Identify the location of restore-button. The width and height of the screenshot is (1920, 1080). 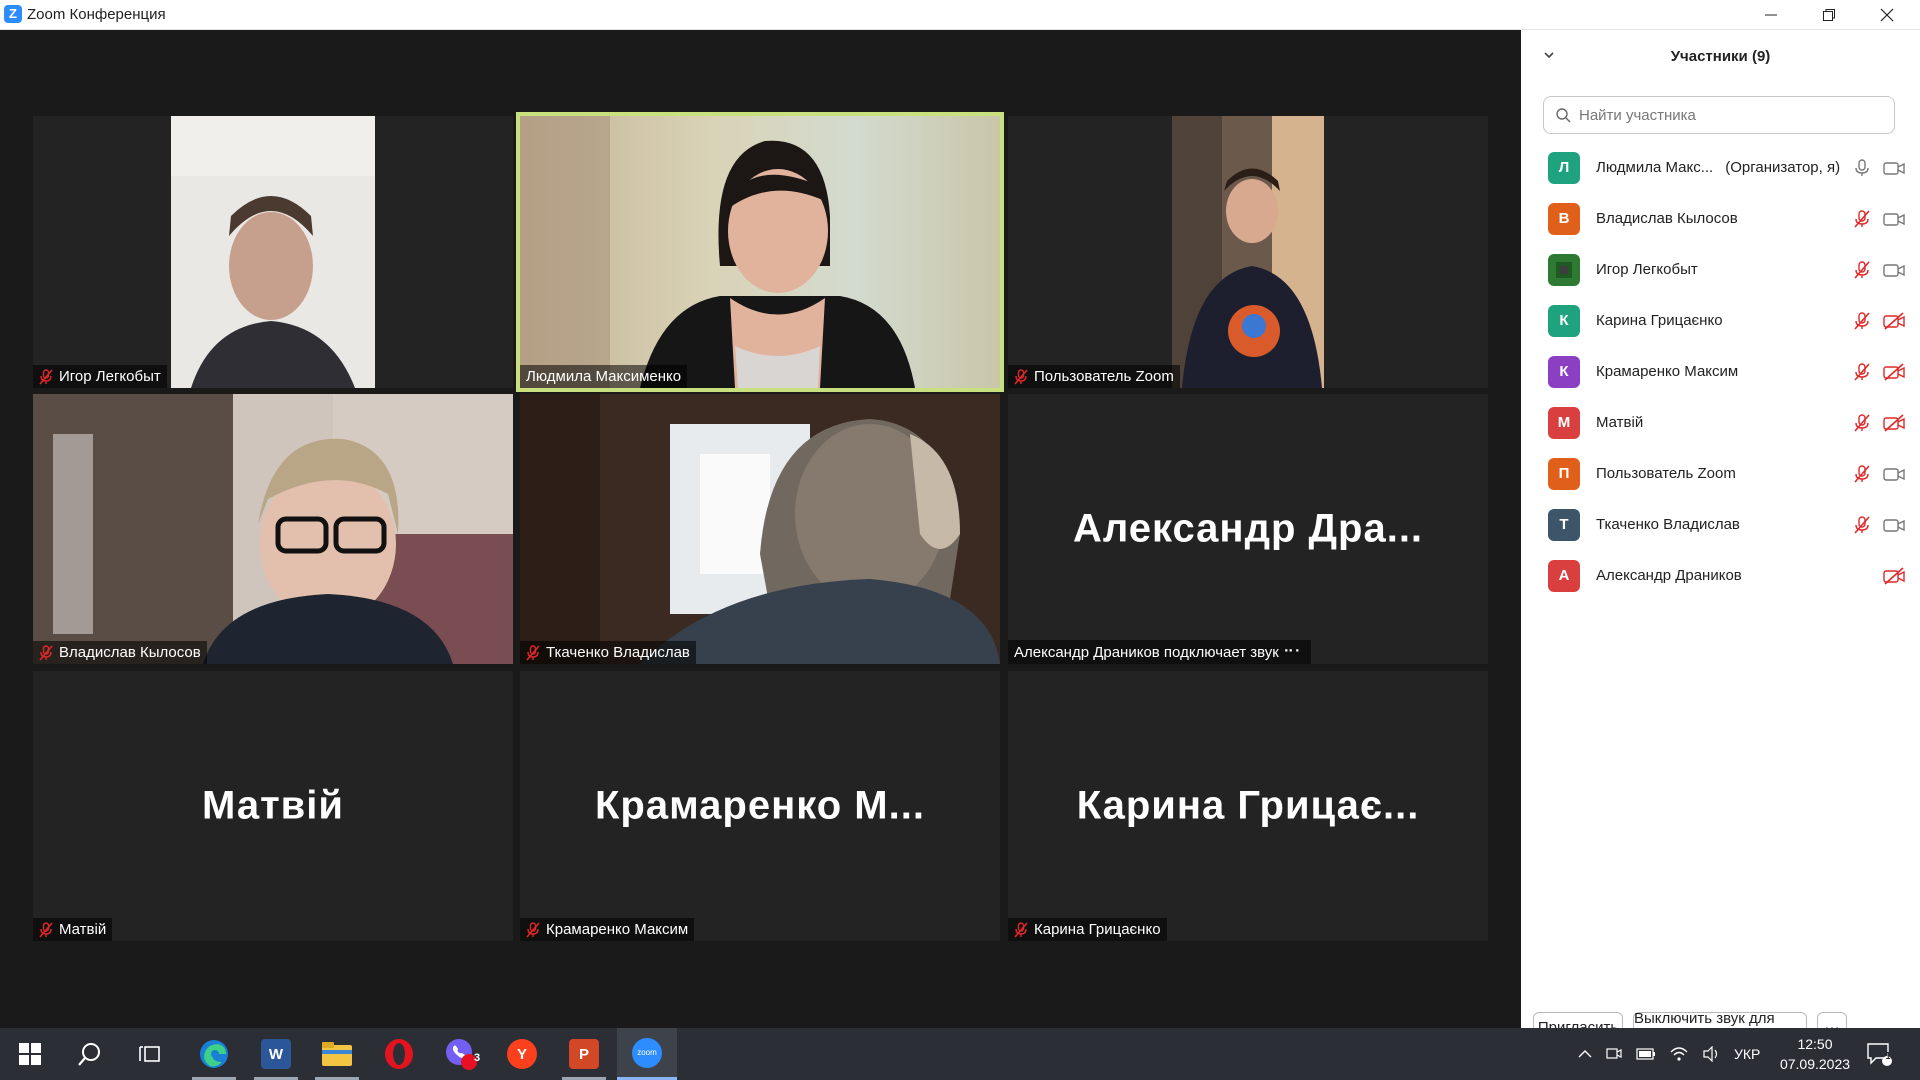
(1829, 14).